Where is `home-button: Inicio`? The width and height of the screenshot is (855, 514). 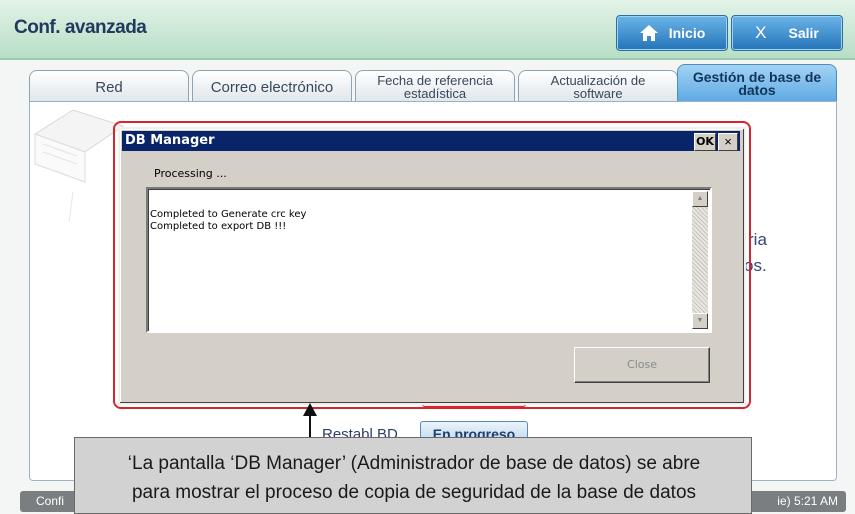 home-button: Inicio is located at coordinates (672, 33).